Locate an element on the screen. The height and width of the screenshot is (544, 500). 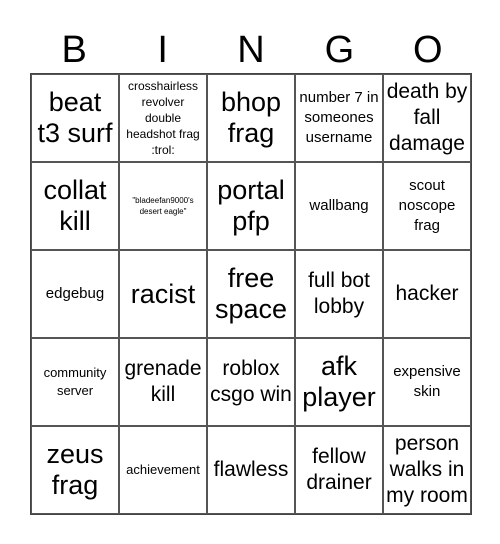
bingo-cell-text: scout noscope frag is located at coordinates (427, 205).